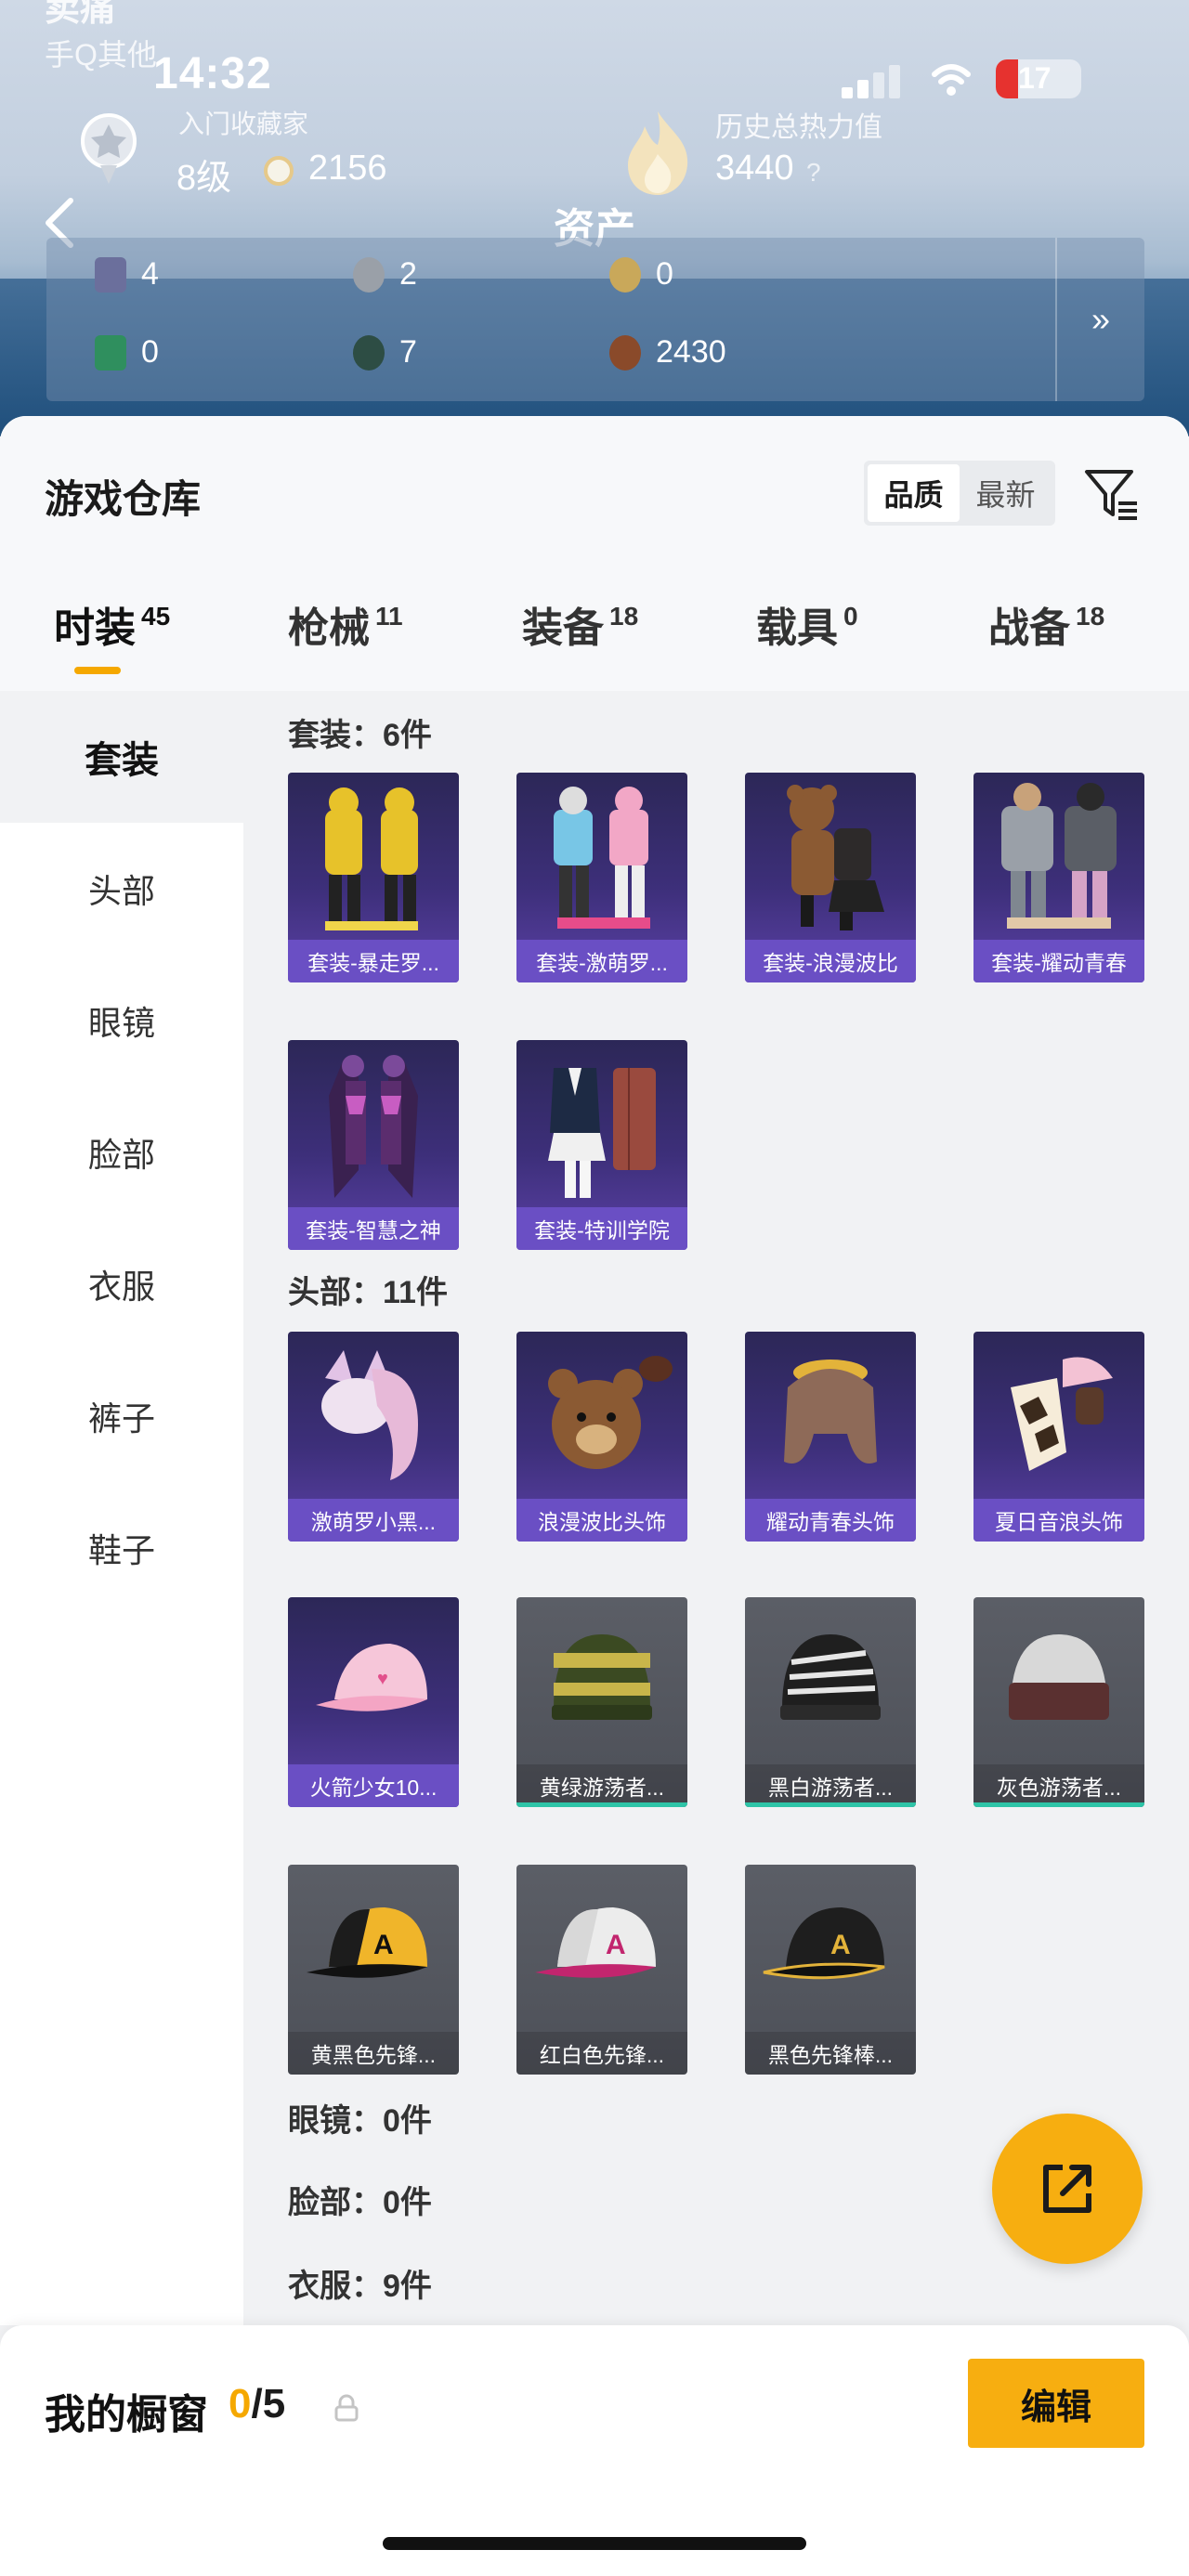  I want to click on share-button, so click(1067, 2189).